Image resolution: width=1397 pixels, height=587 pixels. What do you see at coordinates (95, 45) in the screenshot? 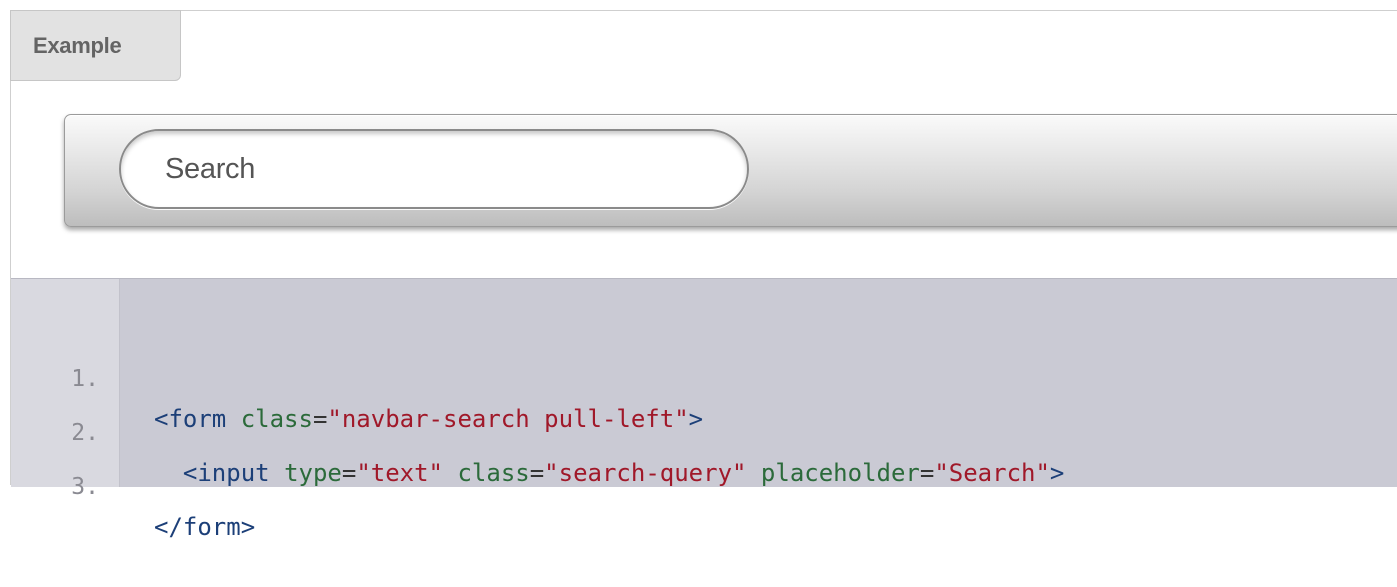
I see `example-tab-label: Example` at bounding box center [95, 45].